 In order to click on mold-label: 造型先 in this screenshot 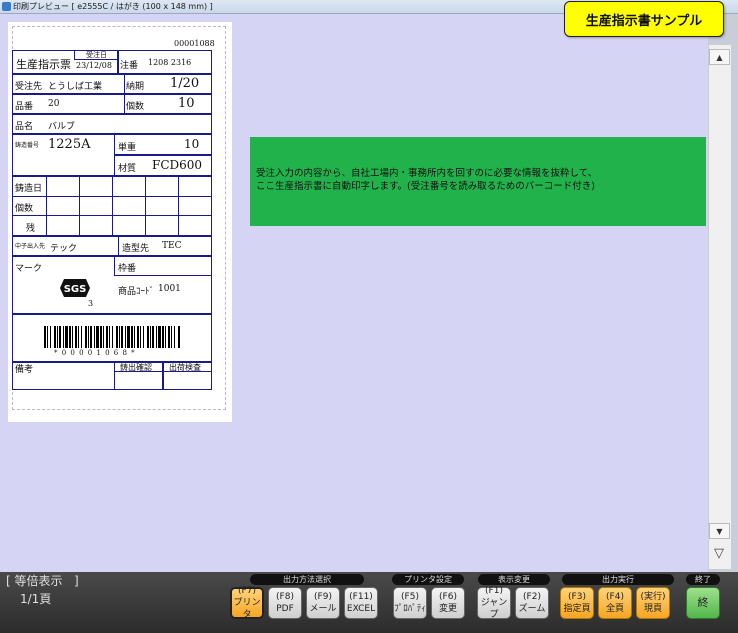, I will do `click(136, 249)`.